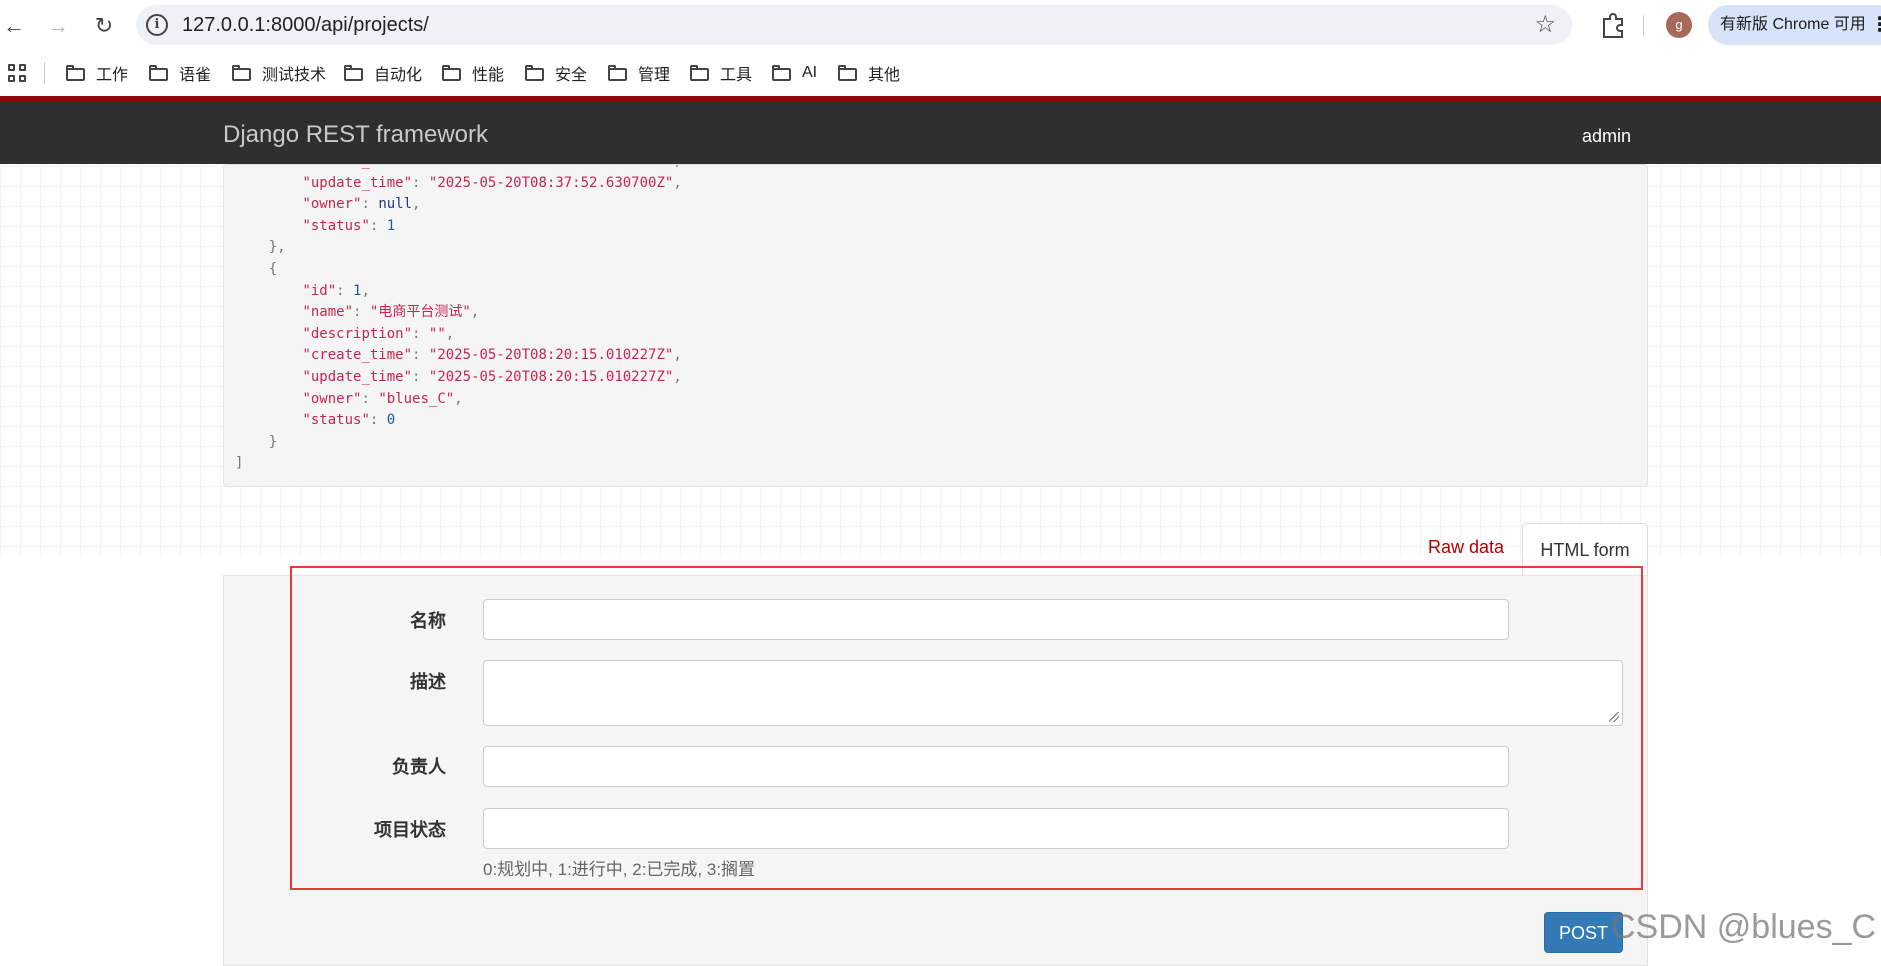 Image resolution: width=1881 pixels, height=966 pixels. Describe the element at coordinates (355, 135) in the screenshot. I see `brand-link: Django REST framework` at that location.